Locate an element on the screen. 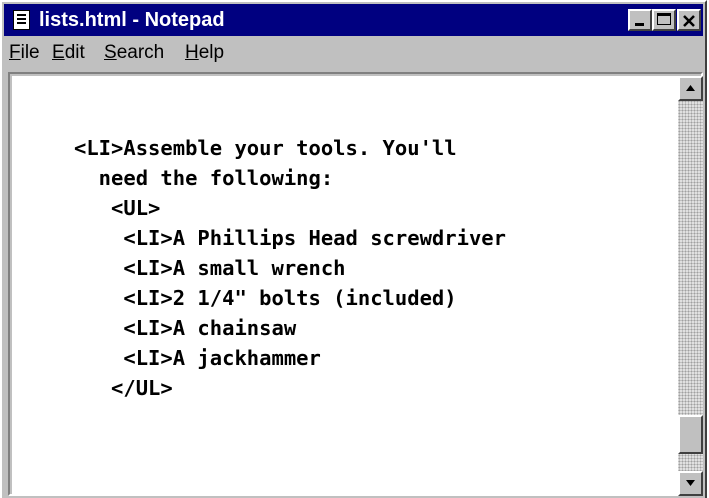  menu-help: Help is located at coordinates (204, 53).